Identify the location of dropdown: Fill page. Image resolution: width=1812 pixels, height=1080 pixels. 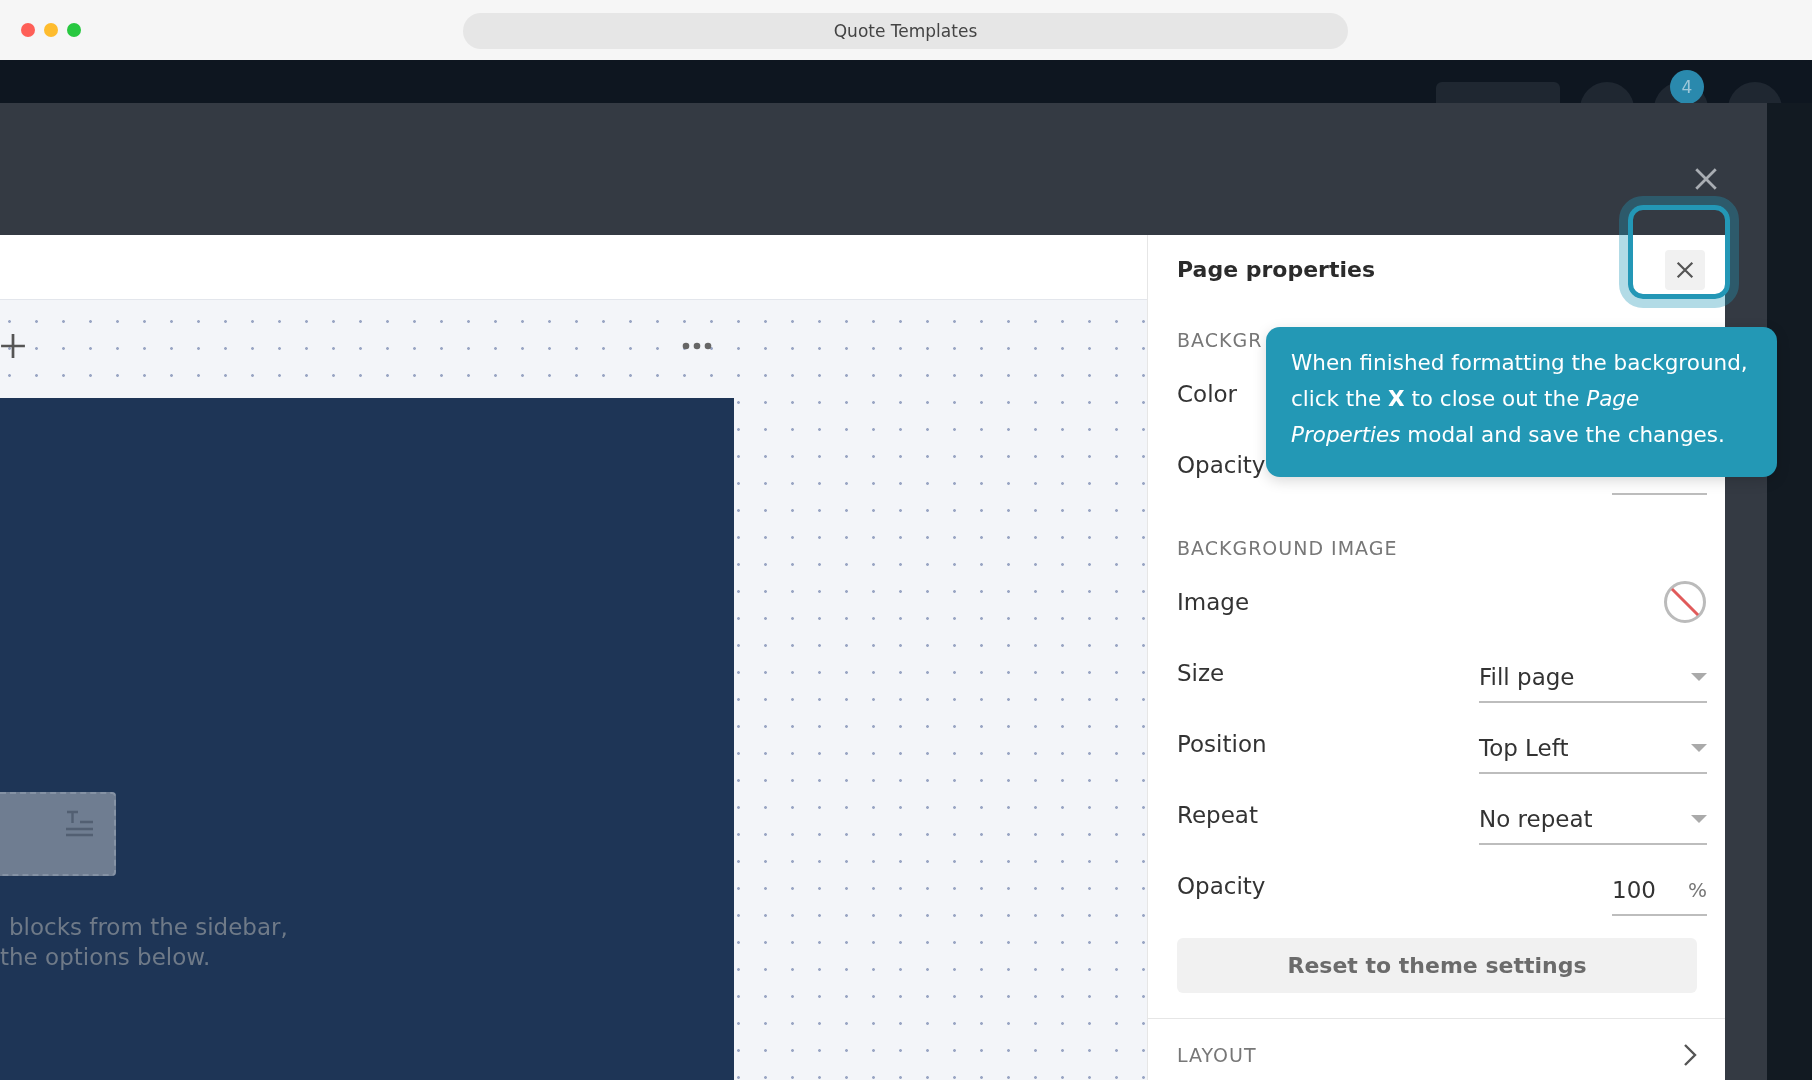
(1593, 678).